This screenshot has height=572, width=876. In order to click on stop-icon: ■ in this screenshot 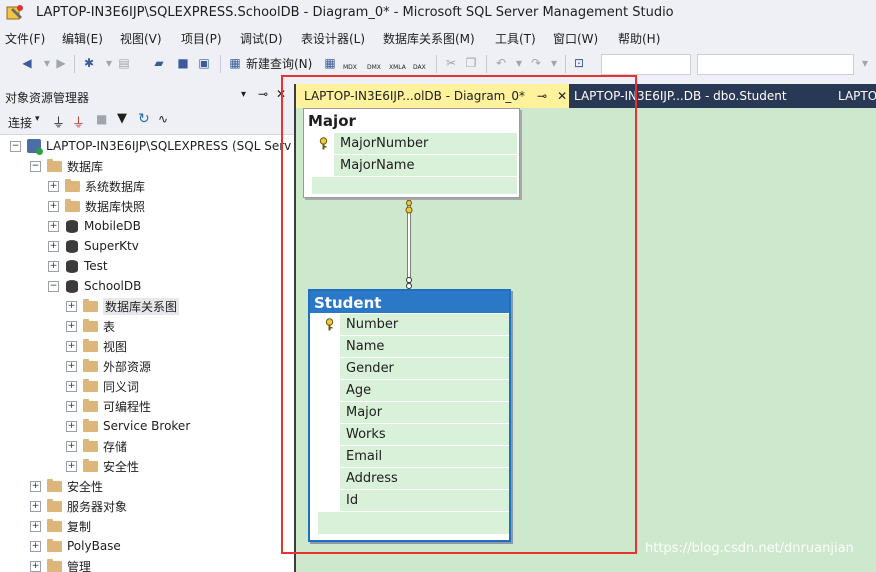, I will do `click(101, 119)`.